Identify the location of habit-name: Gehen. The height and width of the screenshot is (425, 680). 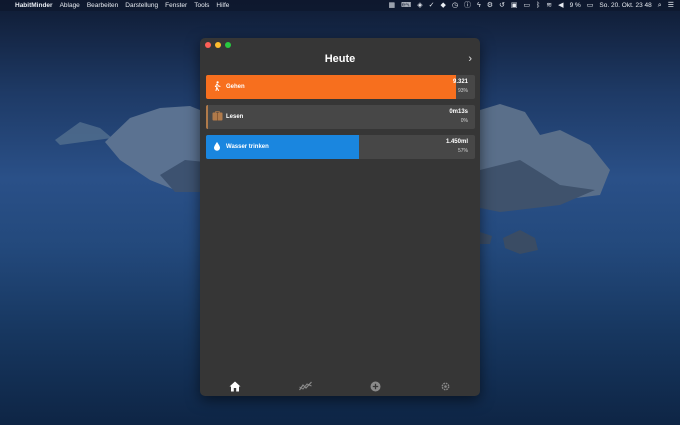
(235, 87).